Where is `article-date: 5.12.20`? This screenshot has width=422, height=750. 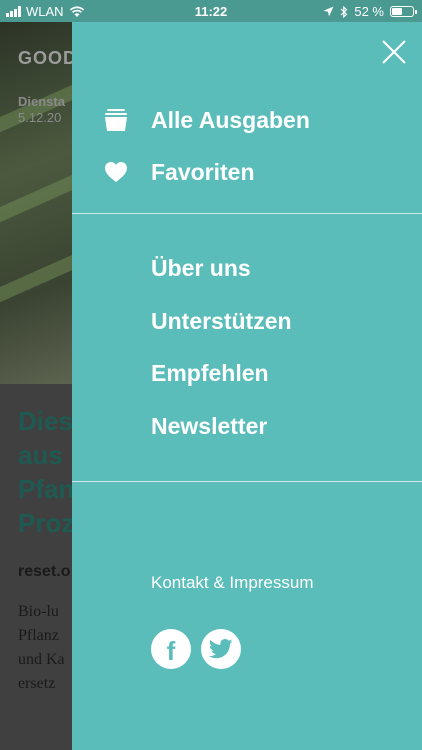 article-date: 5.12.20 is located at coordinates (40, 117).